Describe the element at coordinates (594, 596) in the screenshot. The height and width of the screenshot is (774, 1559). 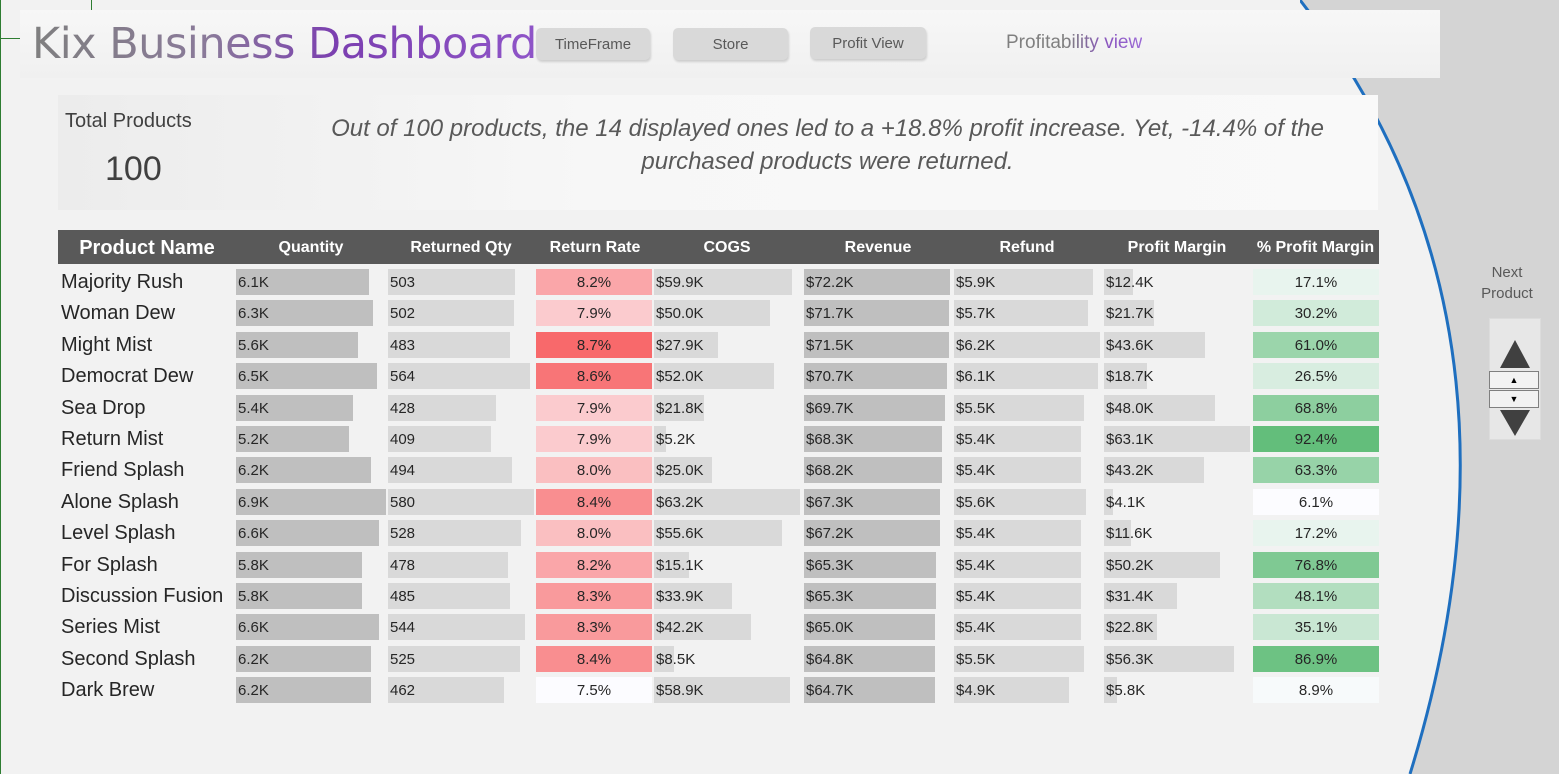
I see `cell-value: 8.3%` at that location.